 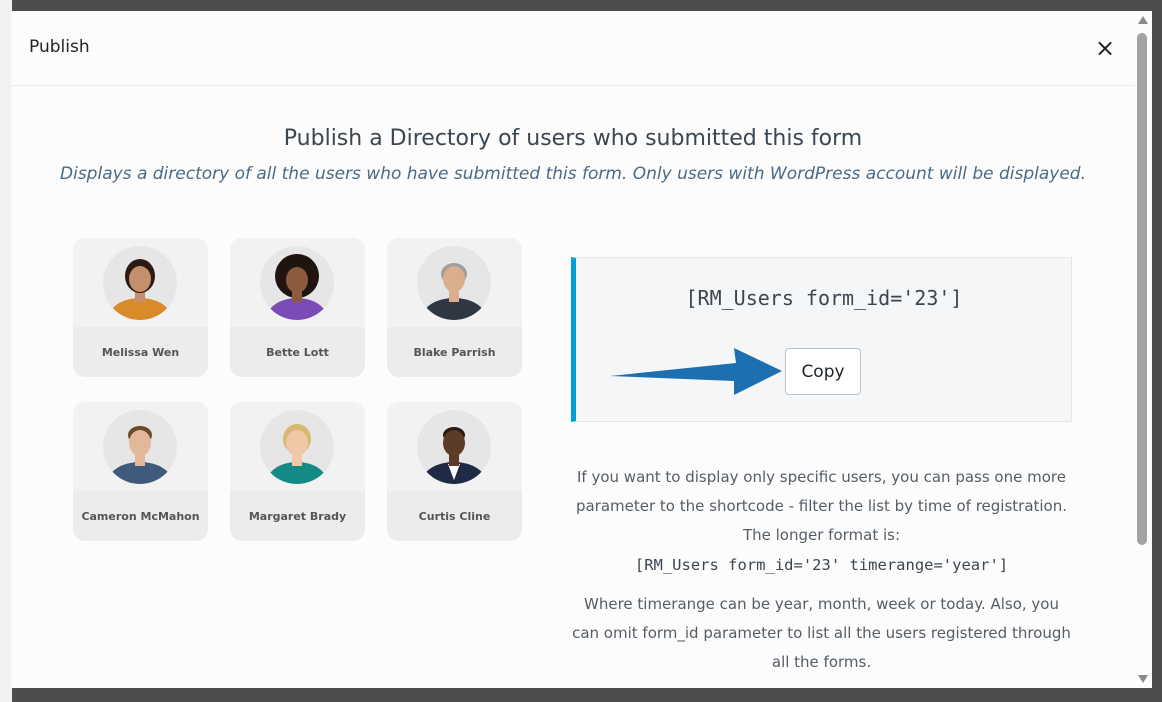 What do you see at coordinates (140, 516) in the screenshot?
I see `user-name: Cameron McMahon` at bounding box center [140, 516].